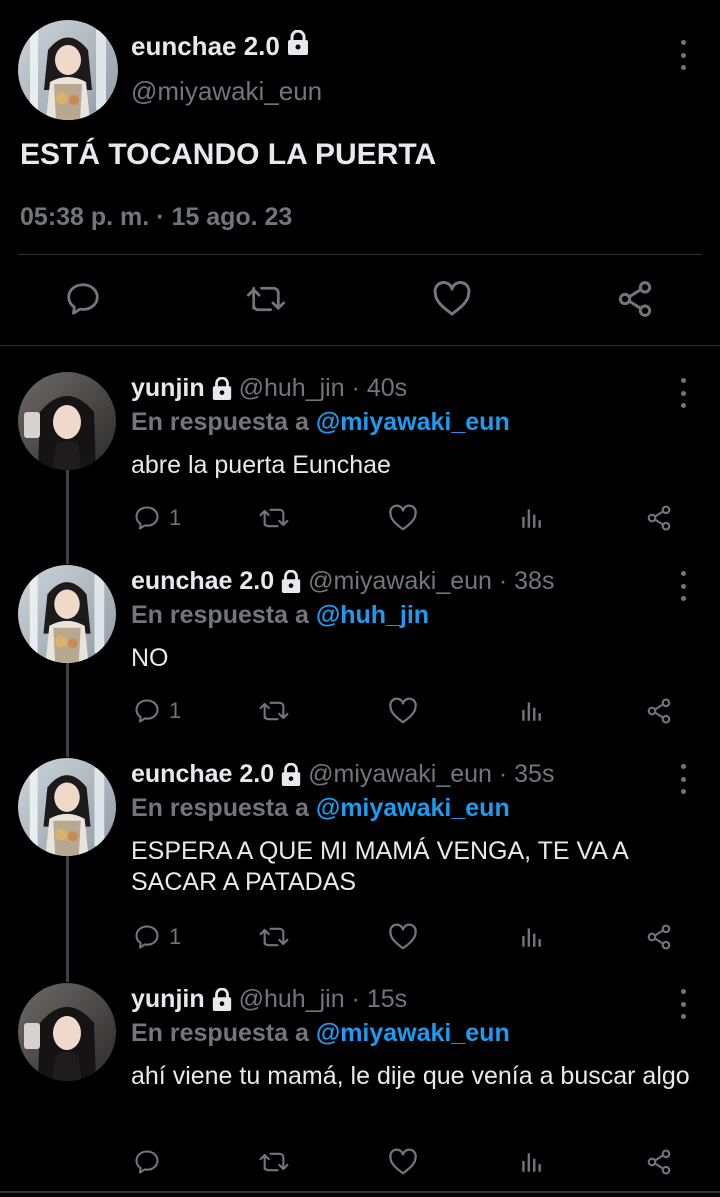 This screenshot has height=1197, width=720. I want to click on author-handle: @miyawaki_eun, so click(226, 91).